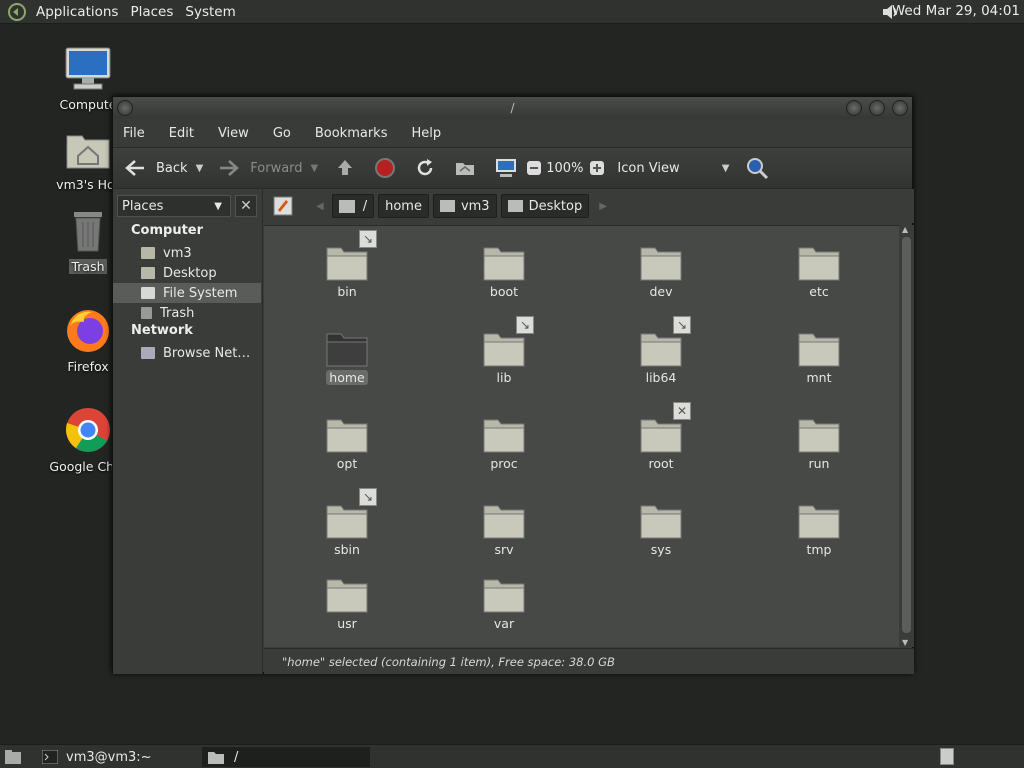 This screenshot has width=1024, height=768. What do you see at coordinates (661, 377) in the screenshot?
I see `folder-name: lib64` at bounding box center [661, 377].